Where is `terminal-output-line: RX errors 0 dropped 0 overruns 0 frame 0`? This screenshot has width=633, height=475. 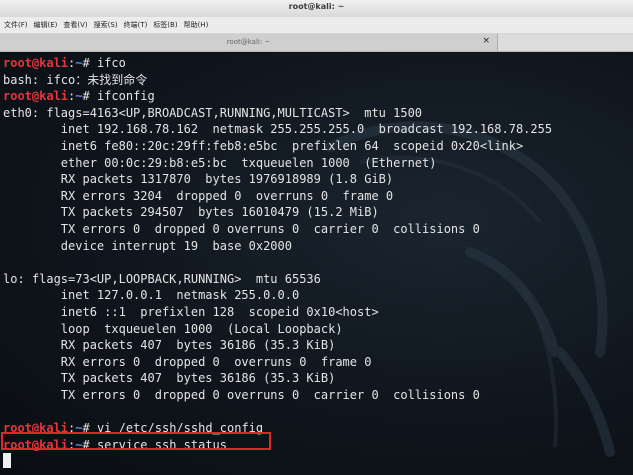
terminal-output-line: RX errors 0 dropped 0 overruns 0 frame 0 is located at coordinates (187, 361).